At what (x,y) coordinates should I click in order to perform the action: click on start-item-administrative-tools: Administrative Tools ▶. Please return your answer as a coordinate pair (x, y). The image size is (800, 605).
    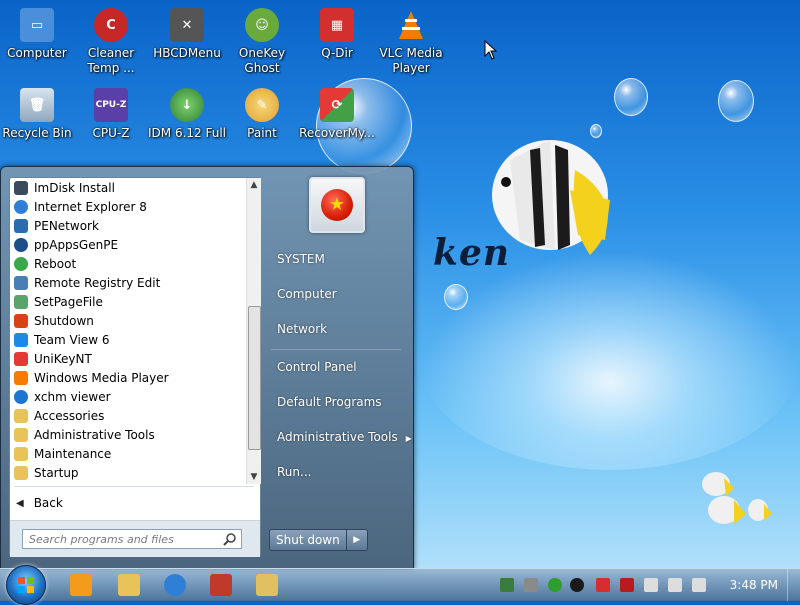
    Looking at the image, I should click on (344, 437).